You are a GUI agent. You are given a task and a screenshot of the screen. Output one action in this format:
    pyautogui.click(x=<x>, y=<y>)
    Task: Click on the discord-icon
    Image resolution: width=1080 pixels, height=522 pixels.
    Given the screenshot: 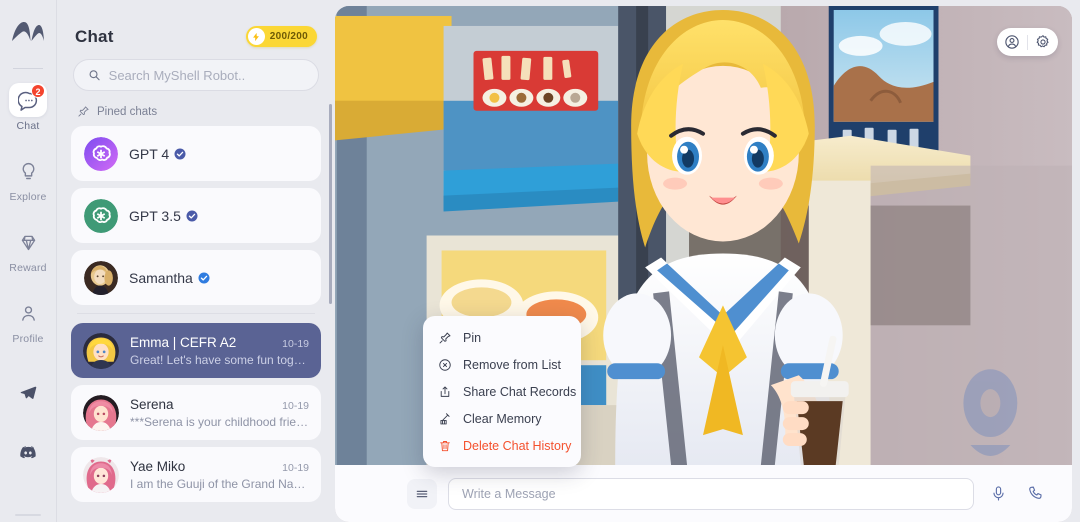 What is the action you would take?
    pyautogui.click(x=28, y=452)
    